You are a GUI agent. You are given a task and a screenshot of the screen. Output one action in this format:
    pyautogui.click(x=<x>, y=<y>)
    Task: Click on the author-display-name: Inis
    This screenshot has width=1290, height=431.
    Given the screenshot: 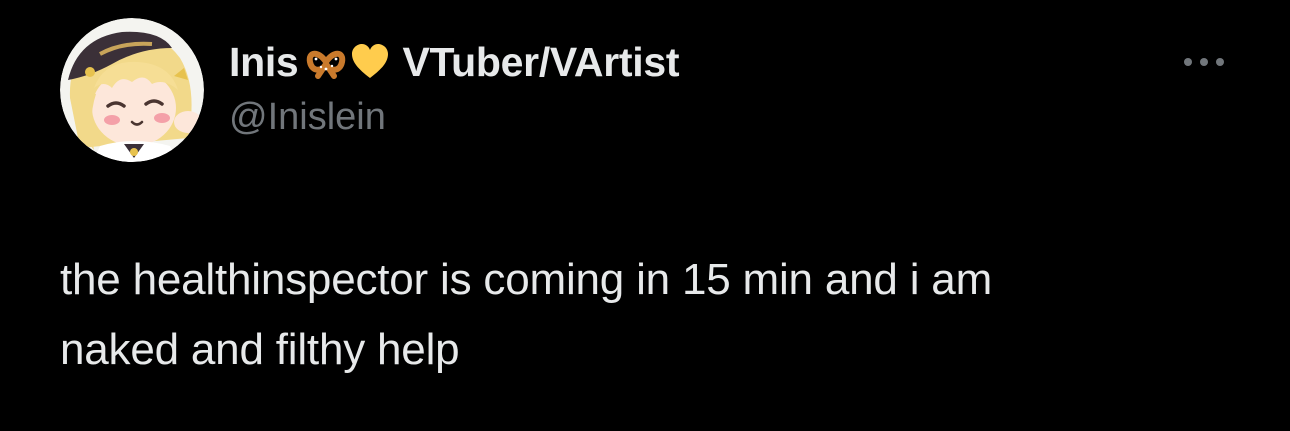 What is the action you would take?
    pyautogui.click(x=264, y=62)
    